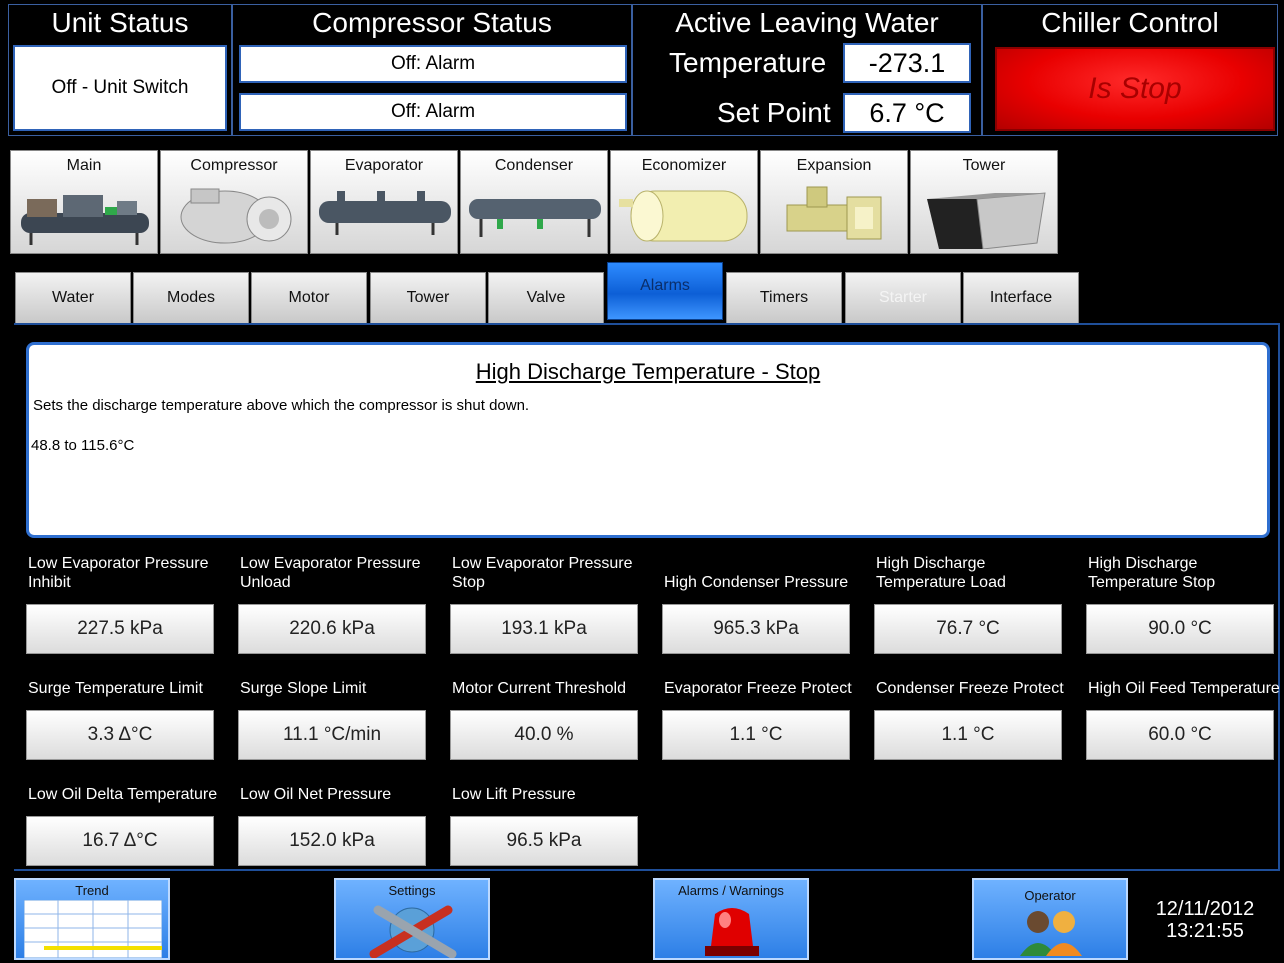 The image size is (1284, 963). What do you see at coordinates (1185, 602) in the screenshot?
I see `param-high-discharge-temp-stop: High Discharge Temperature Stop 90.0 °C` at bounding box center [1185, 602].